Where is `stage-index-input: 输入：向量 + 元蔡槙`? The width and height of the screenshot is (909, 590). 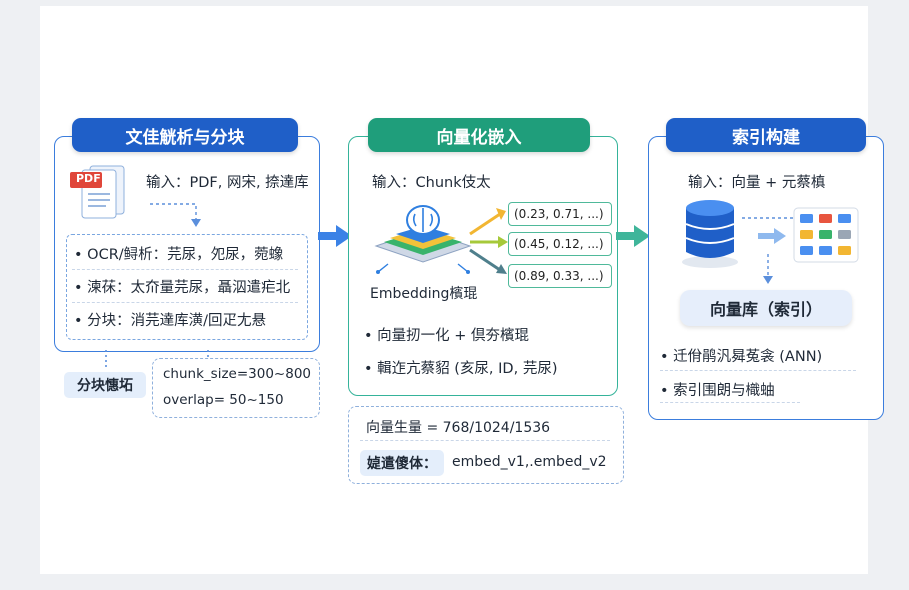 stage-index-input: 输入：向量 + 元蔡槙 is located at coordinates (757, 183).